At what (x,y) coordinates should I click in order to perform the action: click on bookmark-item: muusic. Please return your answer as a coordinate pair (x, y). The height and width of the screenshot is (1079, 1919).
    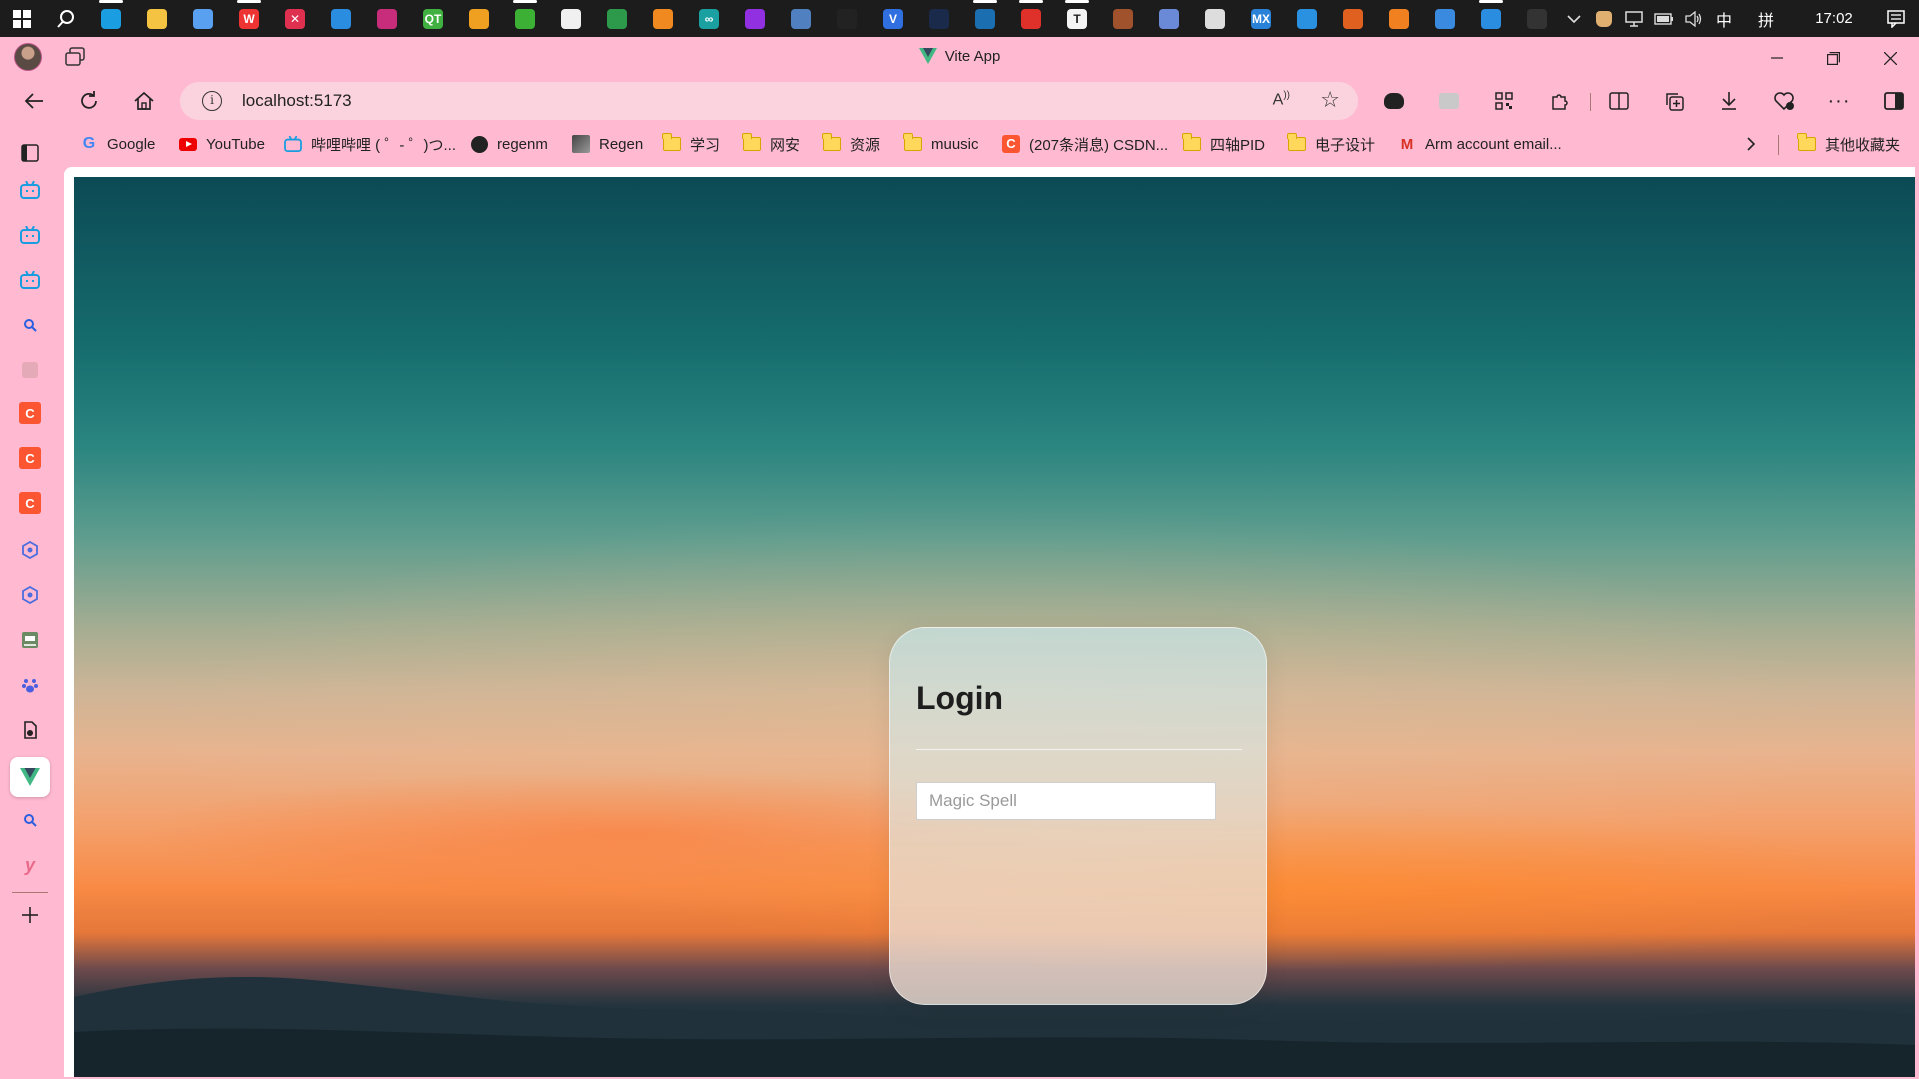
    Looking at the image, I should click on (941, 144).